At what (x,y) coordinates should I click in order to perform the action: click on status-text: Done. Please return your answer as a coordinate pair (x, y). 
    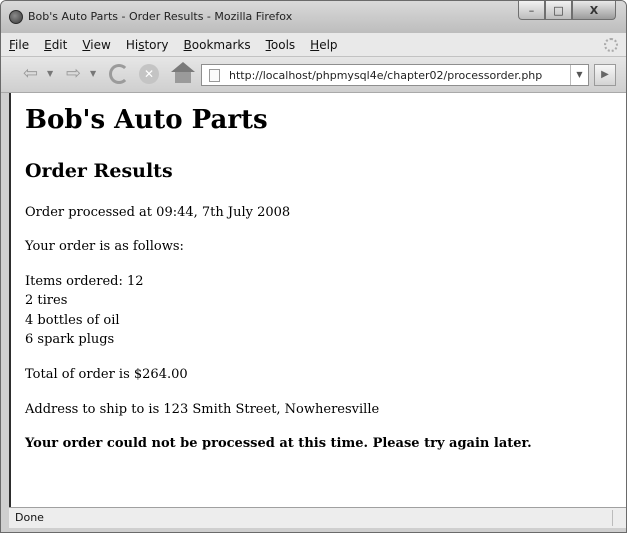
    Looking at the image, I should click on (29, 517).